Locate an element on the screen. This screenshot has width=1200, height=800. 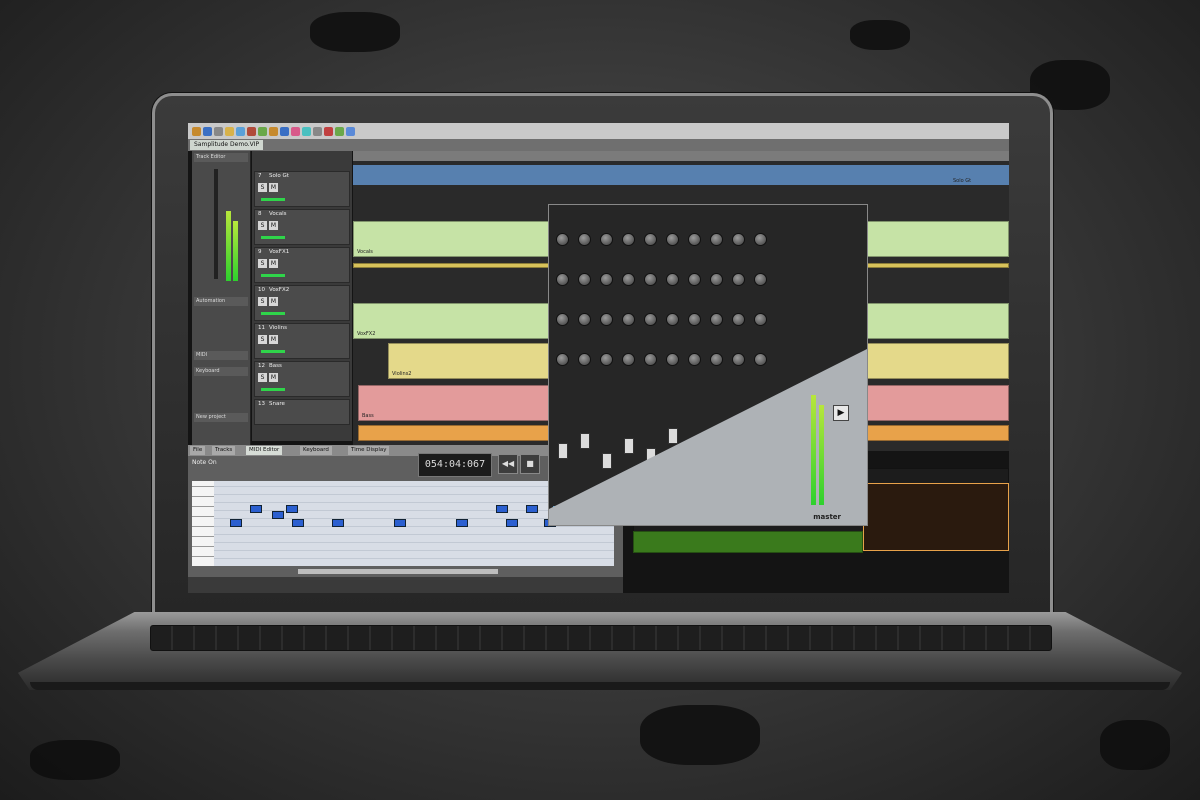
track-number: 12 is located at coordinates (261, 366).